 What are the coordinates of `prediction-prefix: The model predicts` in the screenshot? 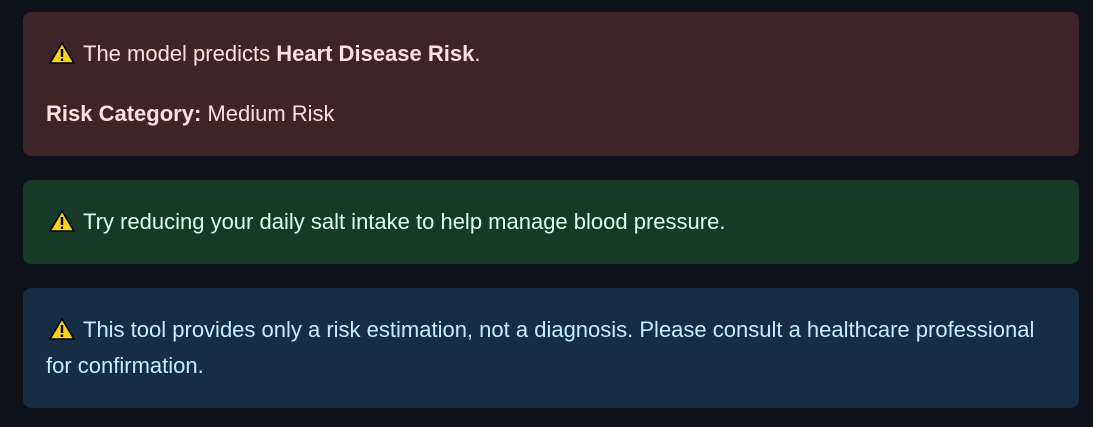 It's located at (180, 53).